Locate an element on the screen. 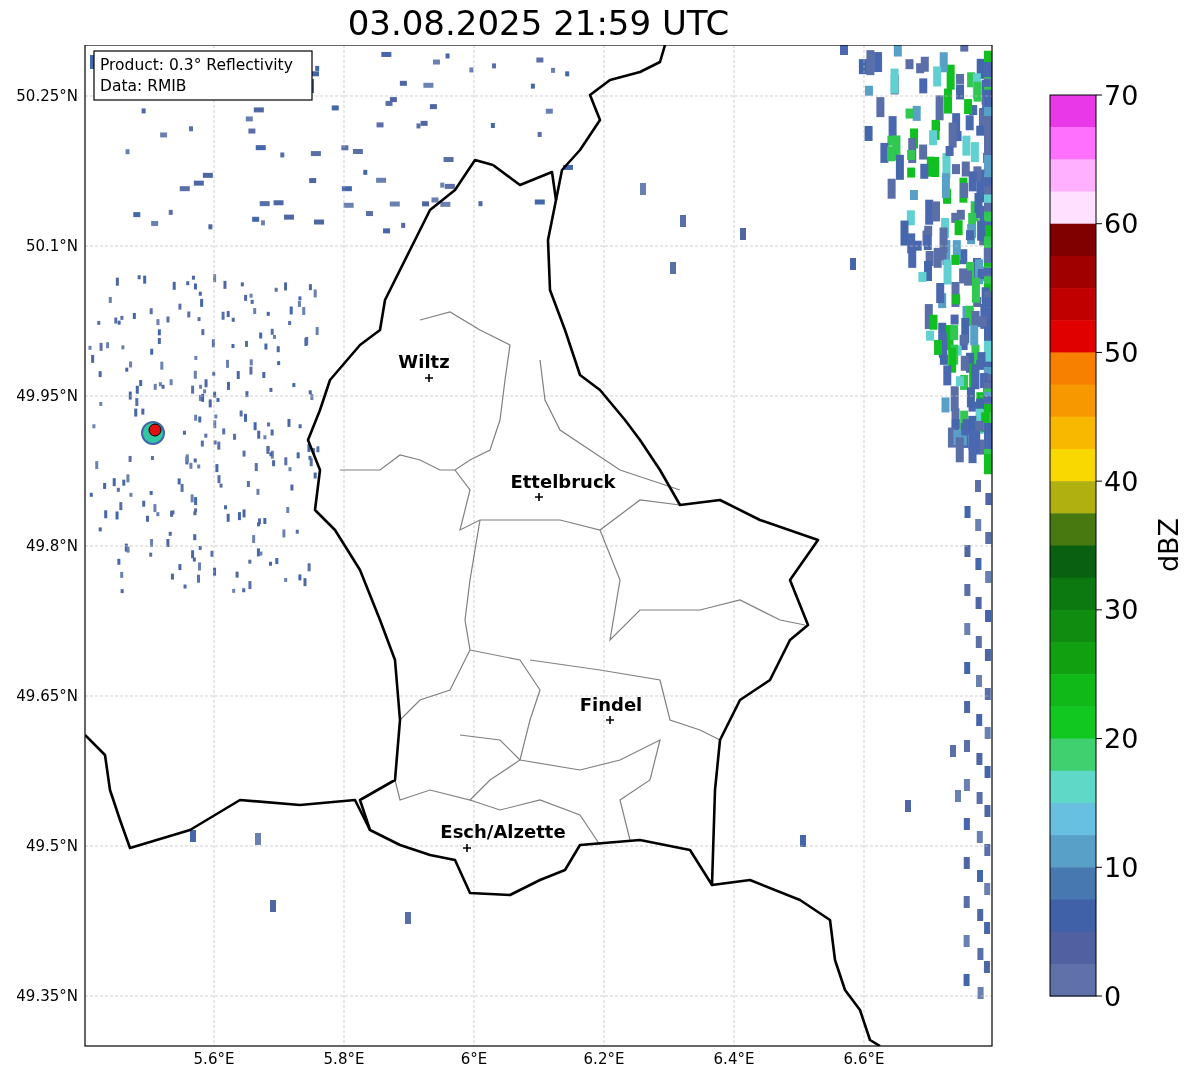 This screenshot has width=1184, height=1081. latitude-label: 49.8°N is located at coordinates (51, 546).